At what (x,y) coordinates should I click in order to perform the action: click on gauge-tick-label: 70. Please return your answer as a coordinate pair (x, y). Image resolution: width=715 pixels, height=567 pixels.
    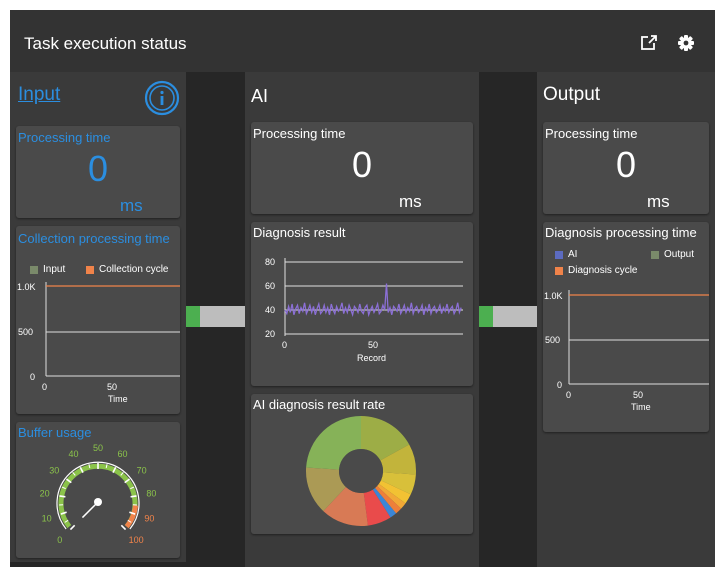
    Looking at the image, I should click on (142, 470).